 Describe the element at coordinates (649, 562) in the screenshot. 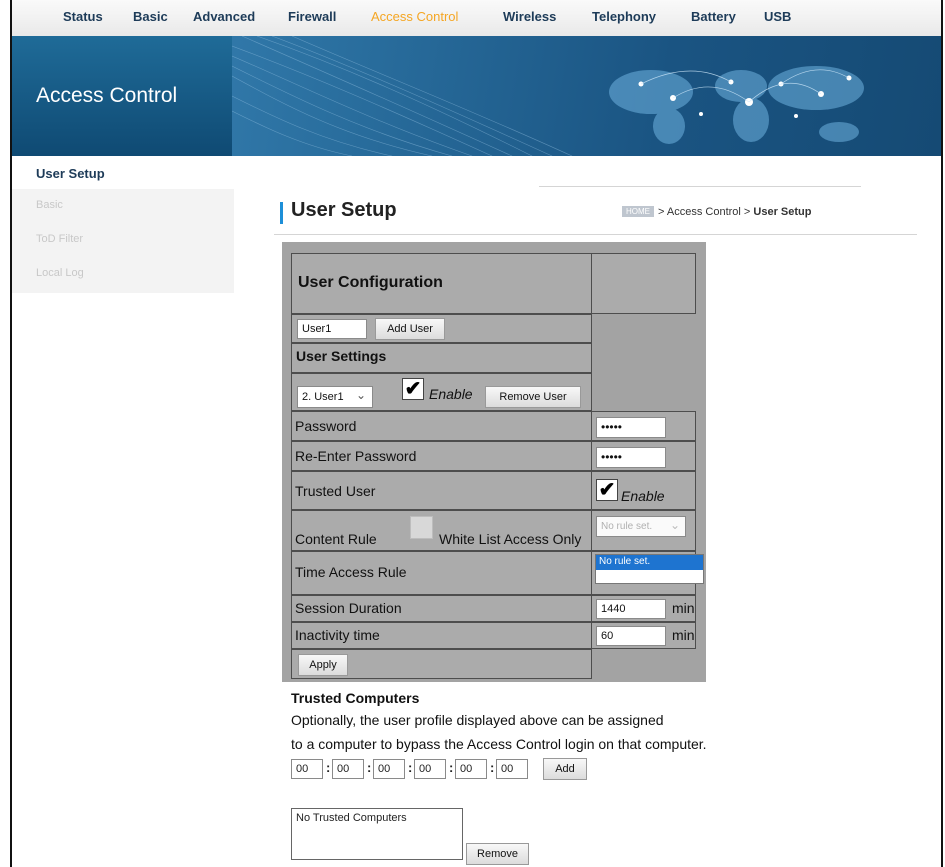

I see `time-rule-option: No rule set.` at that location.